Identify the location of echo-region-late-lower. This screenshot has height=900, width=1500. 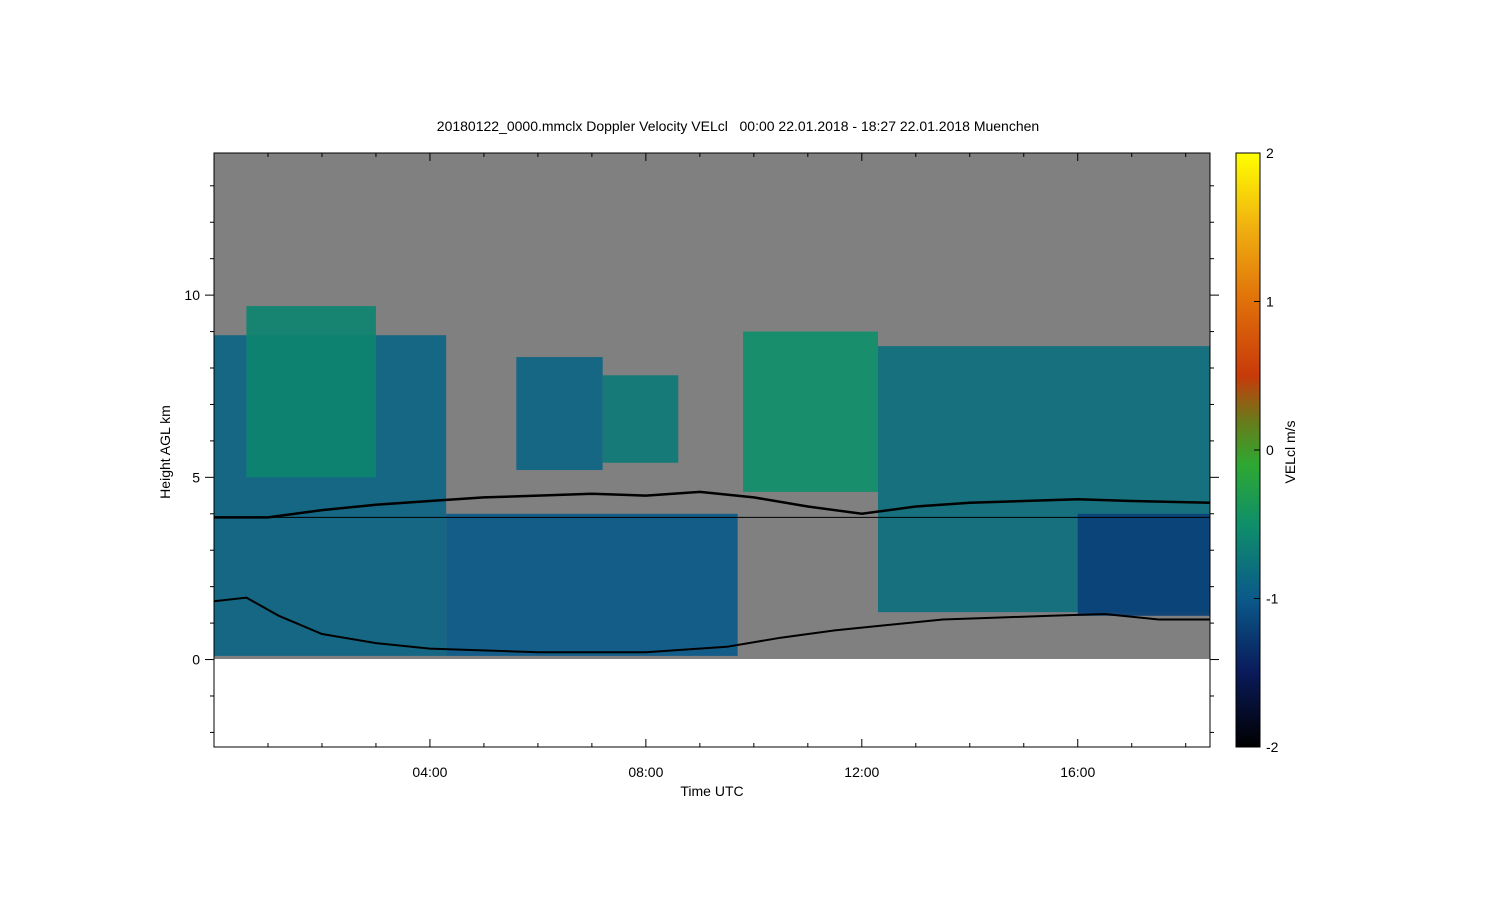
(1143, 564).